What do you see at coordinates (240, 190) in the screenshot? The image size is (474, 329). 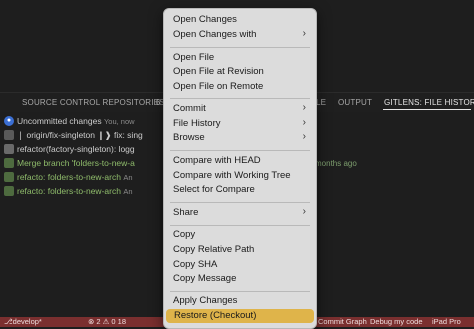 I see `menu-item-select-for-compare: Select for Compare` at bounding box center [240, 190].